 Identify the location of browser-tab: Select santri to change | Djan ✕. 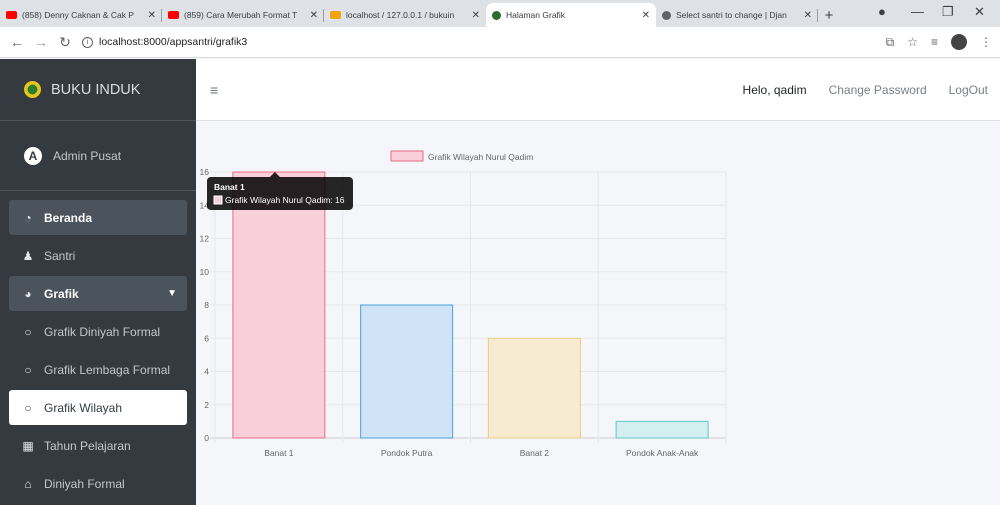
(737, 15).